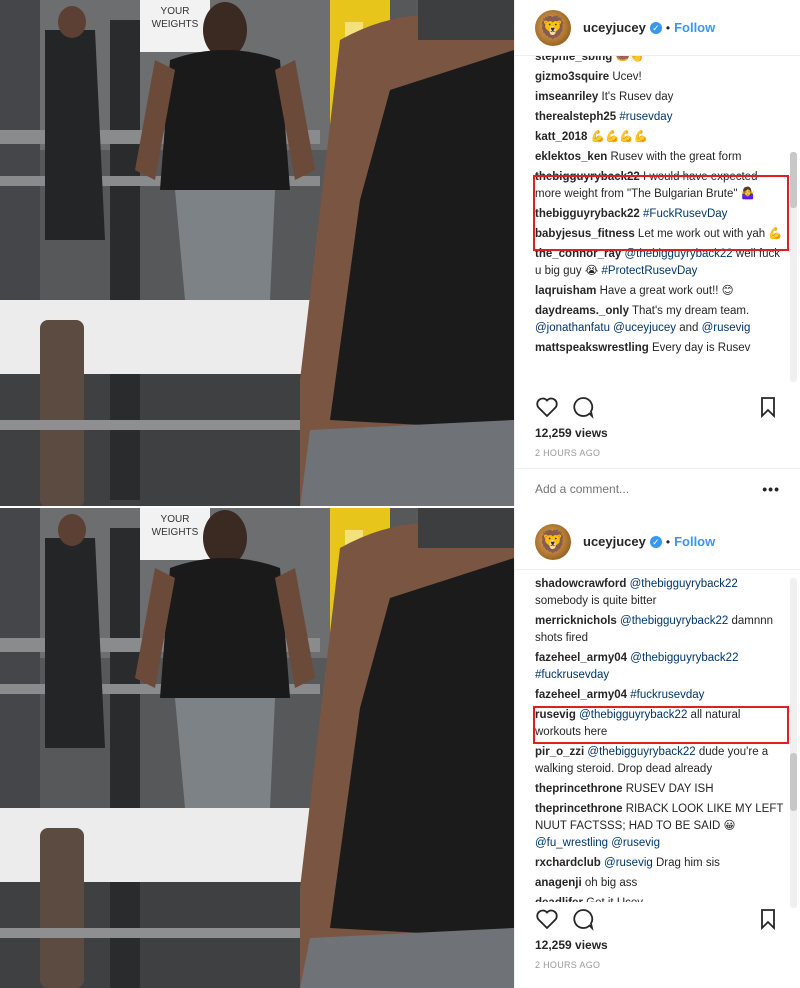 The image size is (800, 988). I want to click on comment-item: therealsteph25 #rusevday, so click(660, 117).